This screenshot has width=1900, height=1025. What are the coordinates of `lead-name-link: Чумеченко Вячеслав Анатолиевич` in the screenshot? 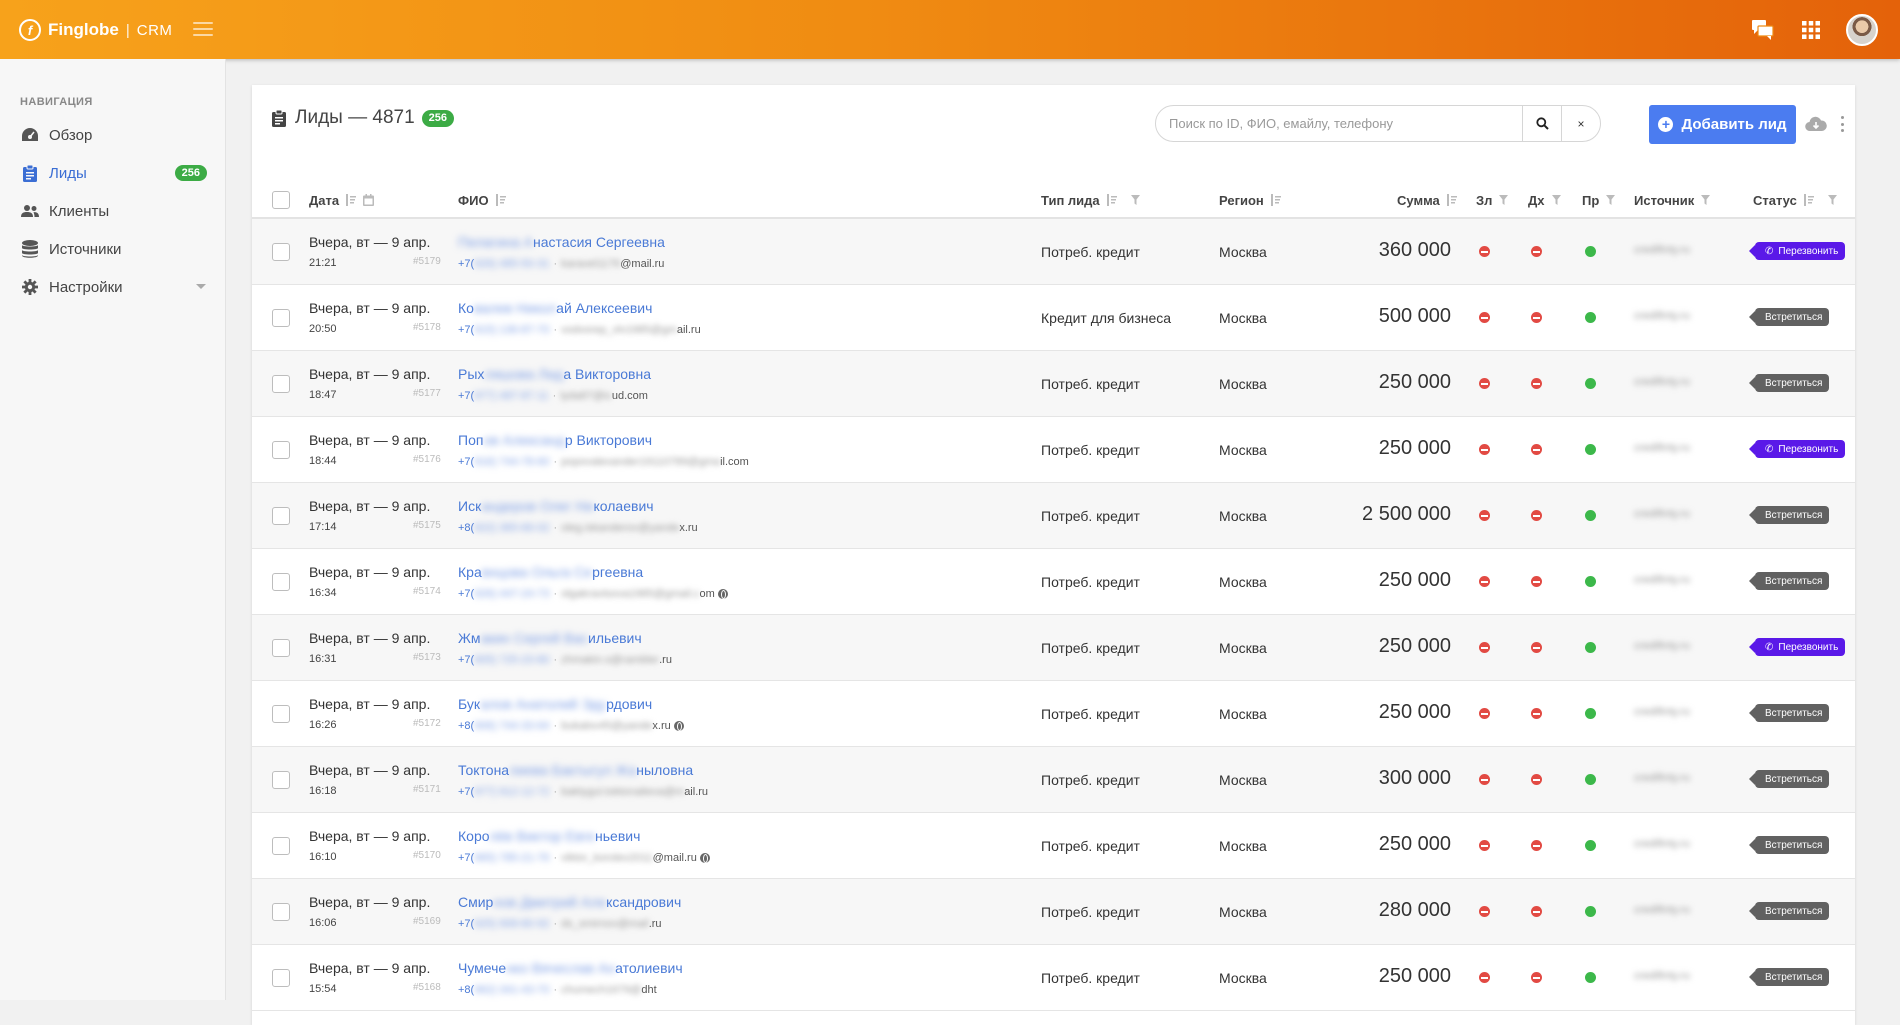 It's located at (570, 968).